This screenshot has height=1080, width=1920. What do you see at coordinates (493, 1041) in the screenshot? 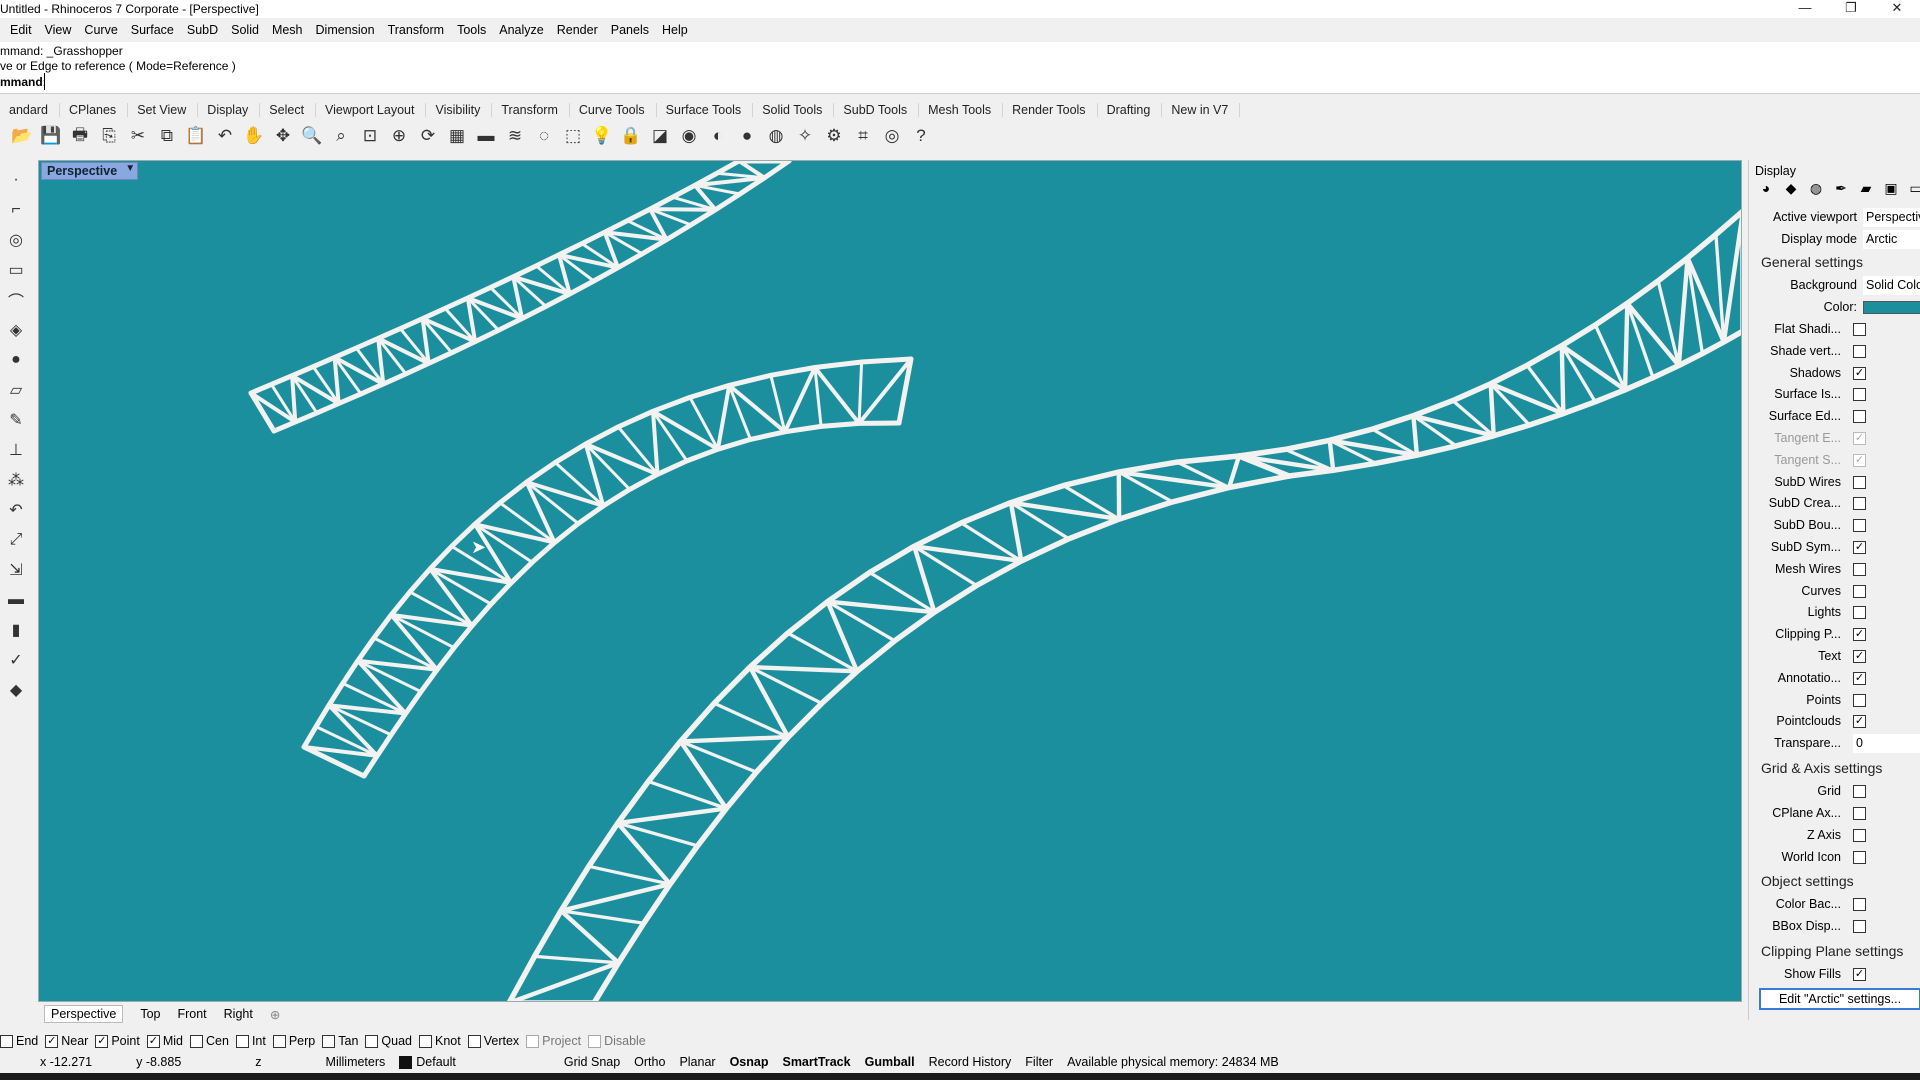
I see `osnap-vertex: Vertex` at bounding box center [493, 1041].